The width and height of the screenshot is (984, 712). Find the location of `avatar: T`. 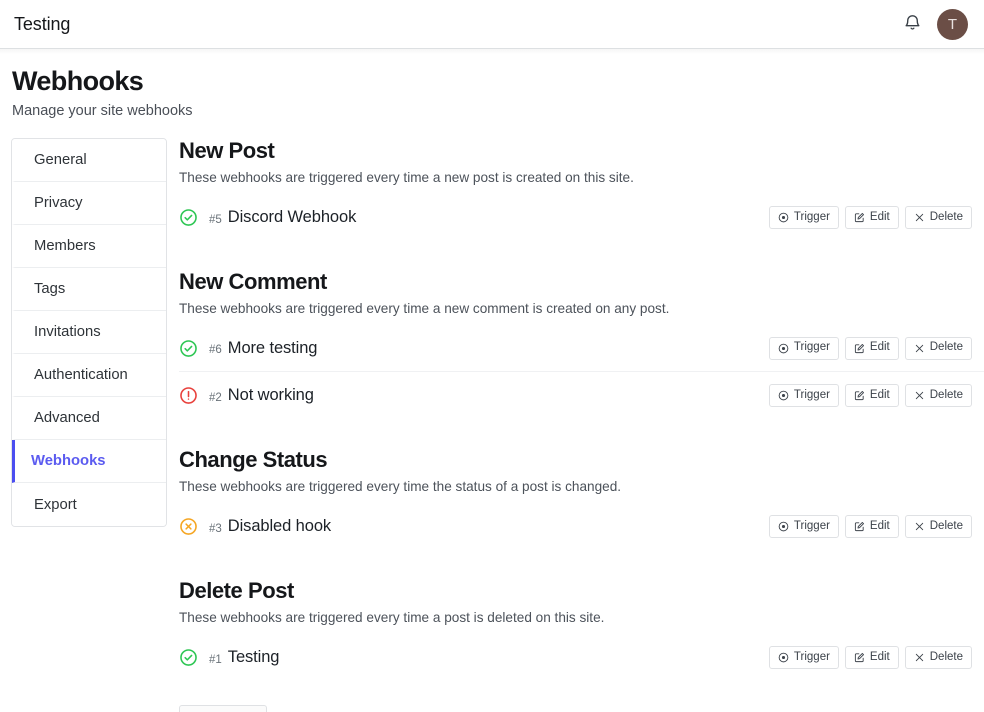

avatar: T is located at coordinates (952, 24).